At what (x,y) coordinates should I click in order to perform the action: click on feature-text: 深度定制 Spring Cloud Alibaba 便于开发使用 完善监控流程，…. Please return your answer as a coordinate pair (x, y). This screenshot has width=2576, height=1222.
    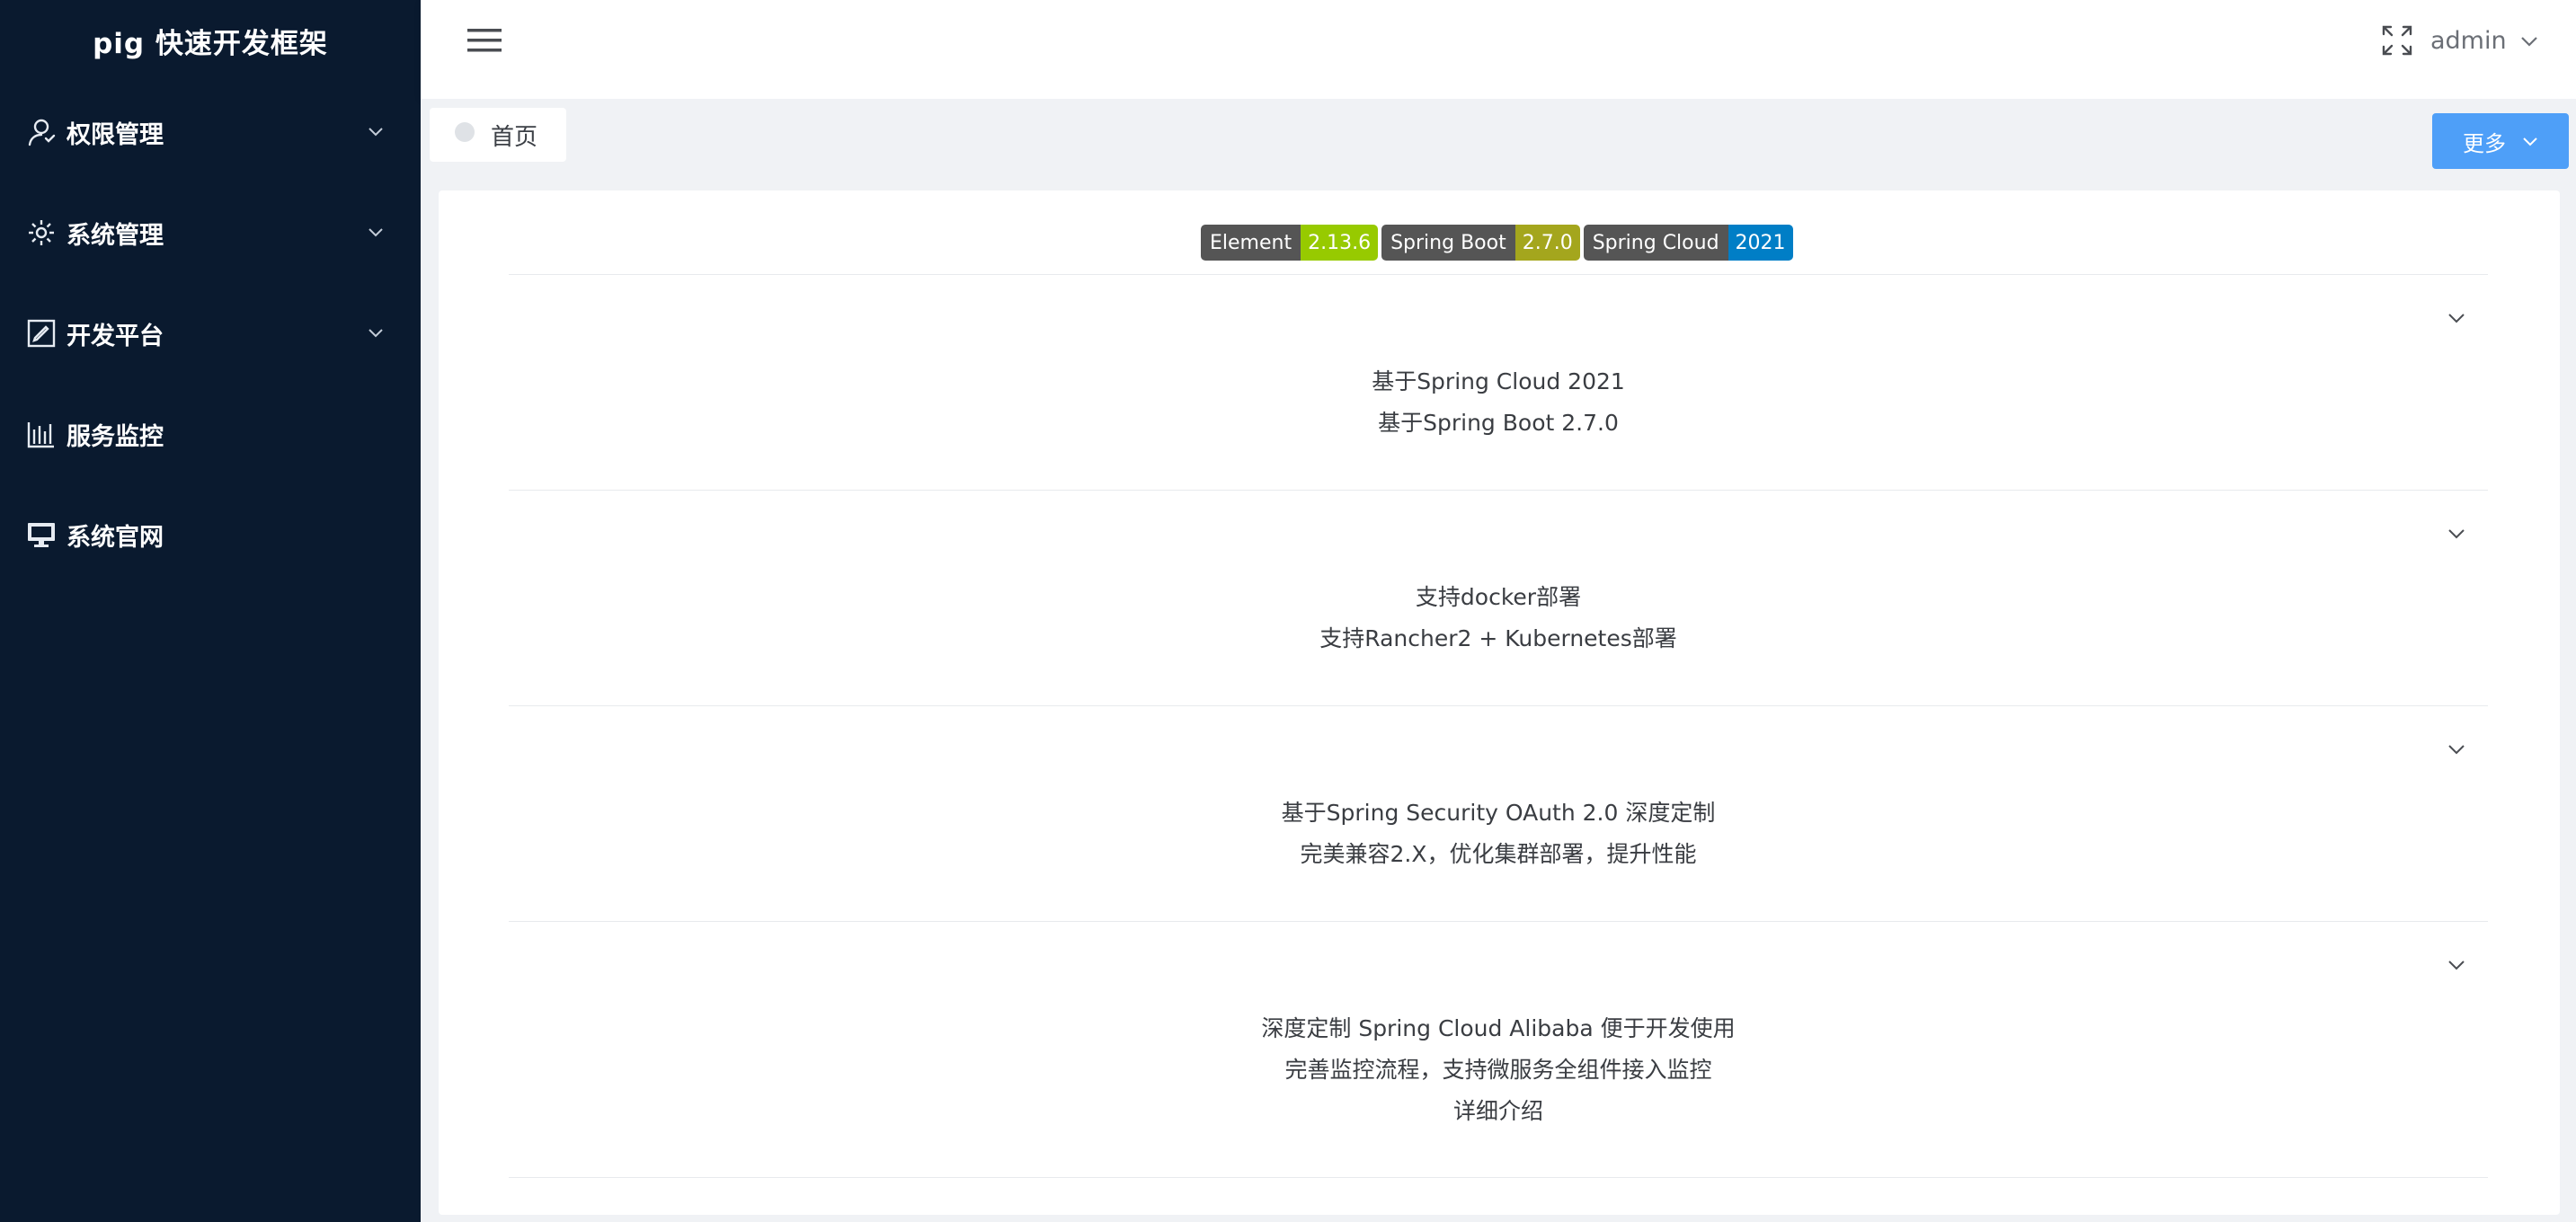
    Looking at the image, I should click on (1498, 1070).